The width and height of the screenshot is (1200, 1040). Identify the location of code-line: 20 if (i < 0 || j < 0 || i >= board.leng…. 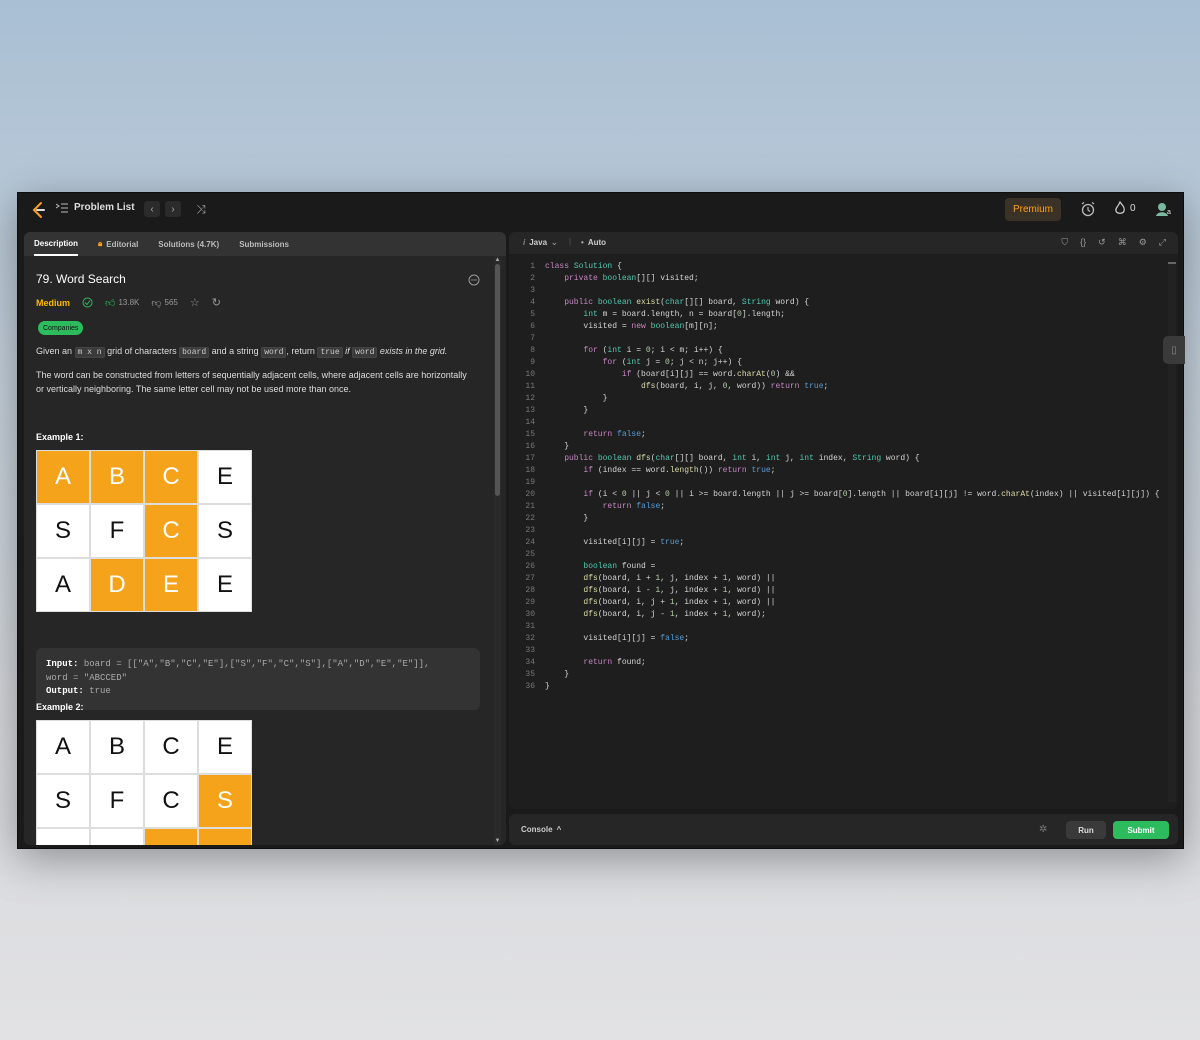
(834, 496).